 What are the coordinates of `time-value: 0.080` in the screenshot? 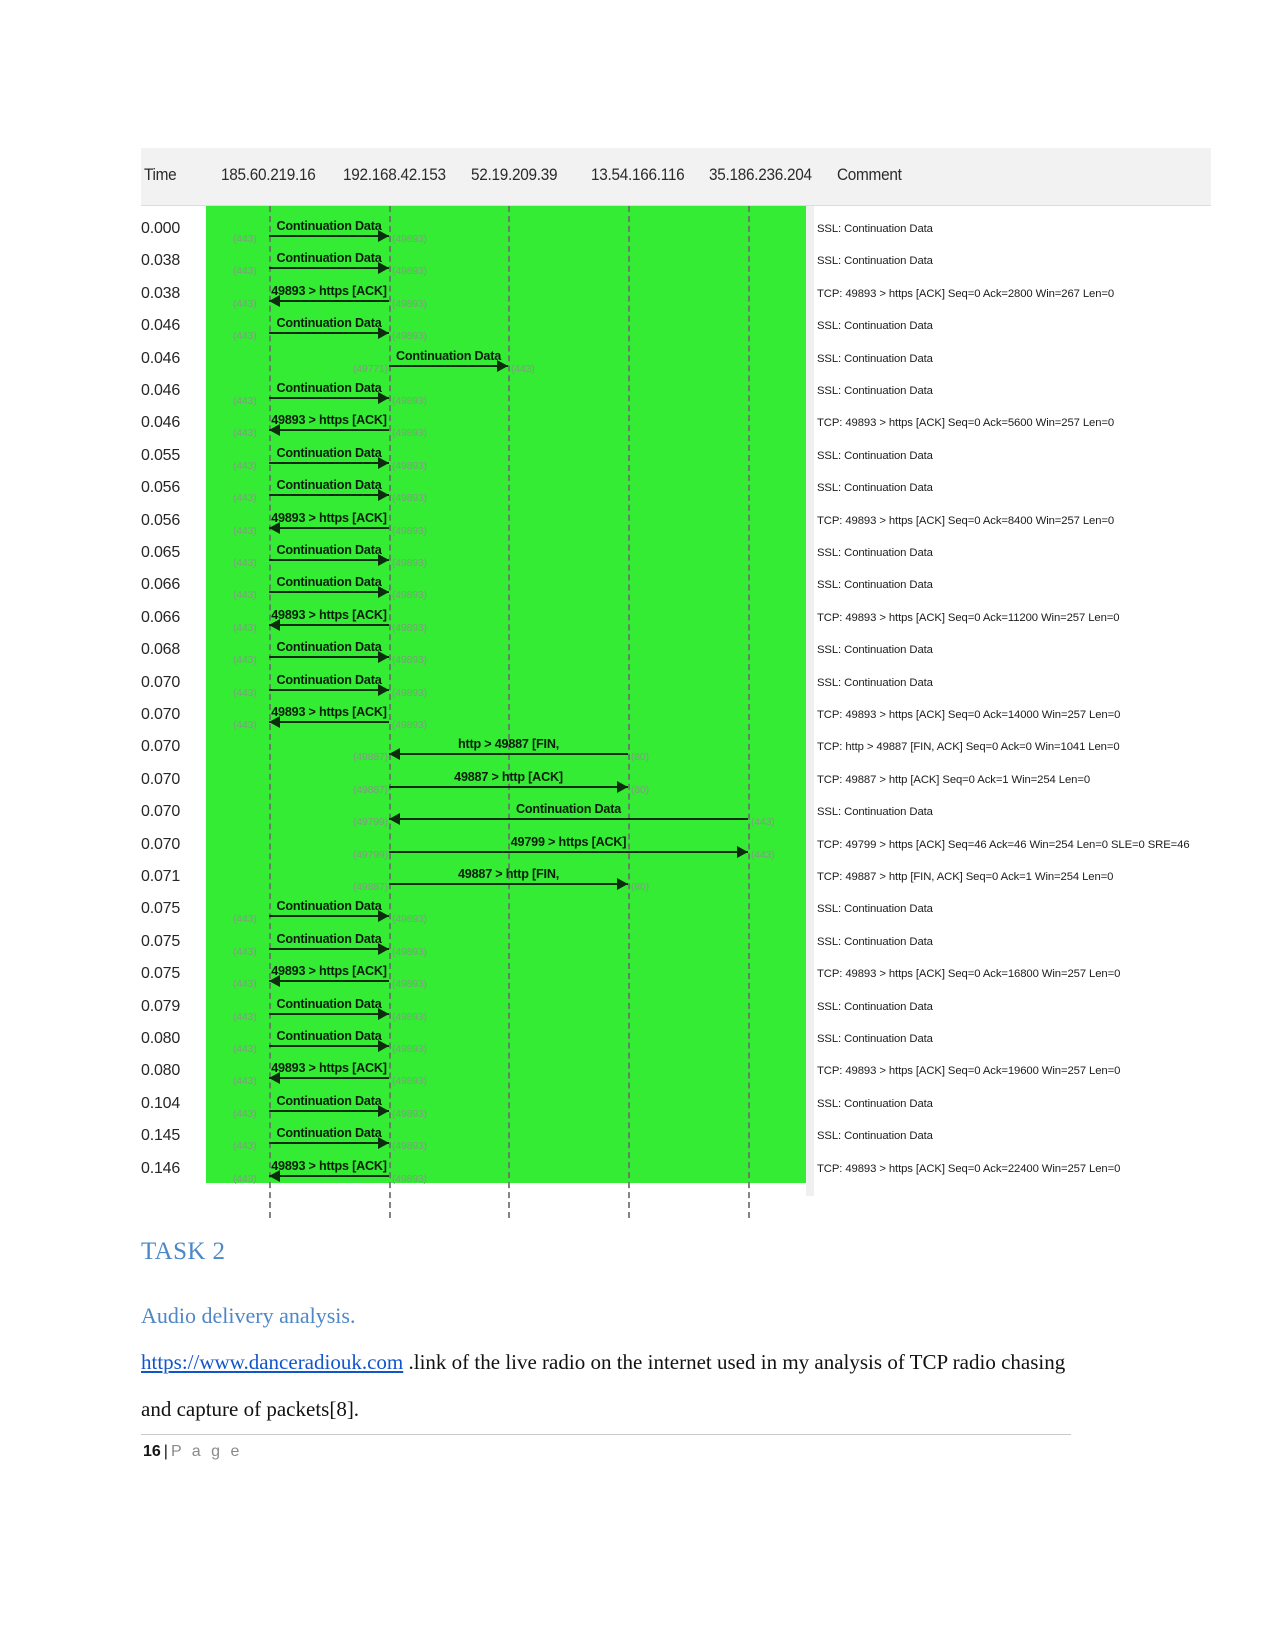 It's located at (161, 1038).